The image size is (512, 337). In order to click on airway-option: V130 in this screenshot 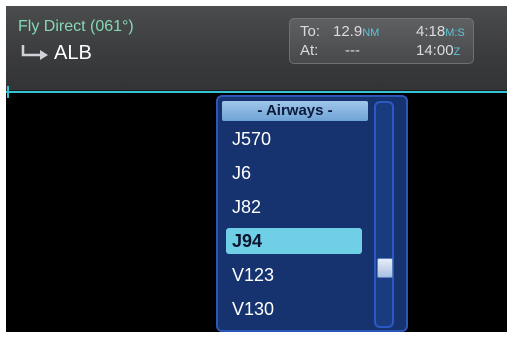, I will do `click(300, 309)`.